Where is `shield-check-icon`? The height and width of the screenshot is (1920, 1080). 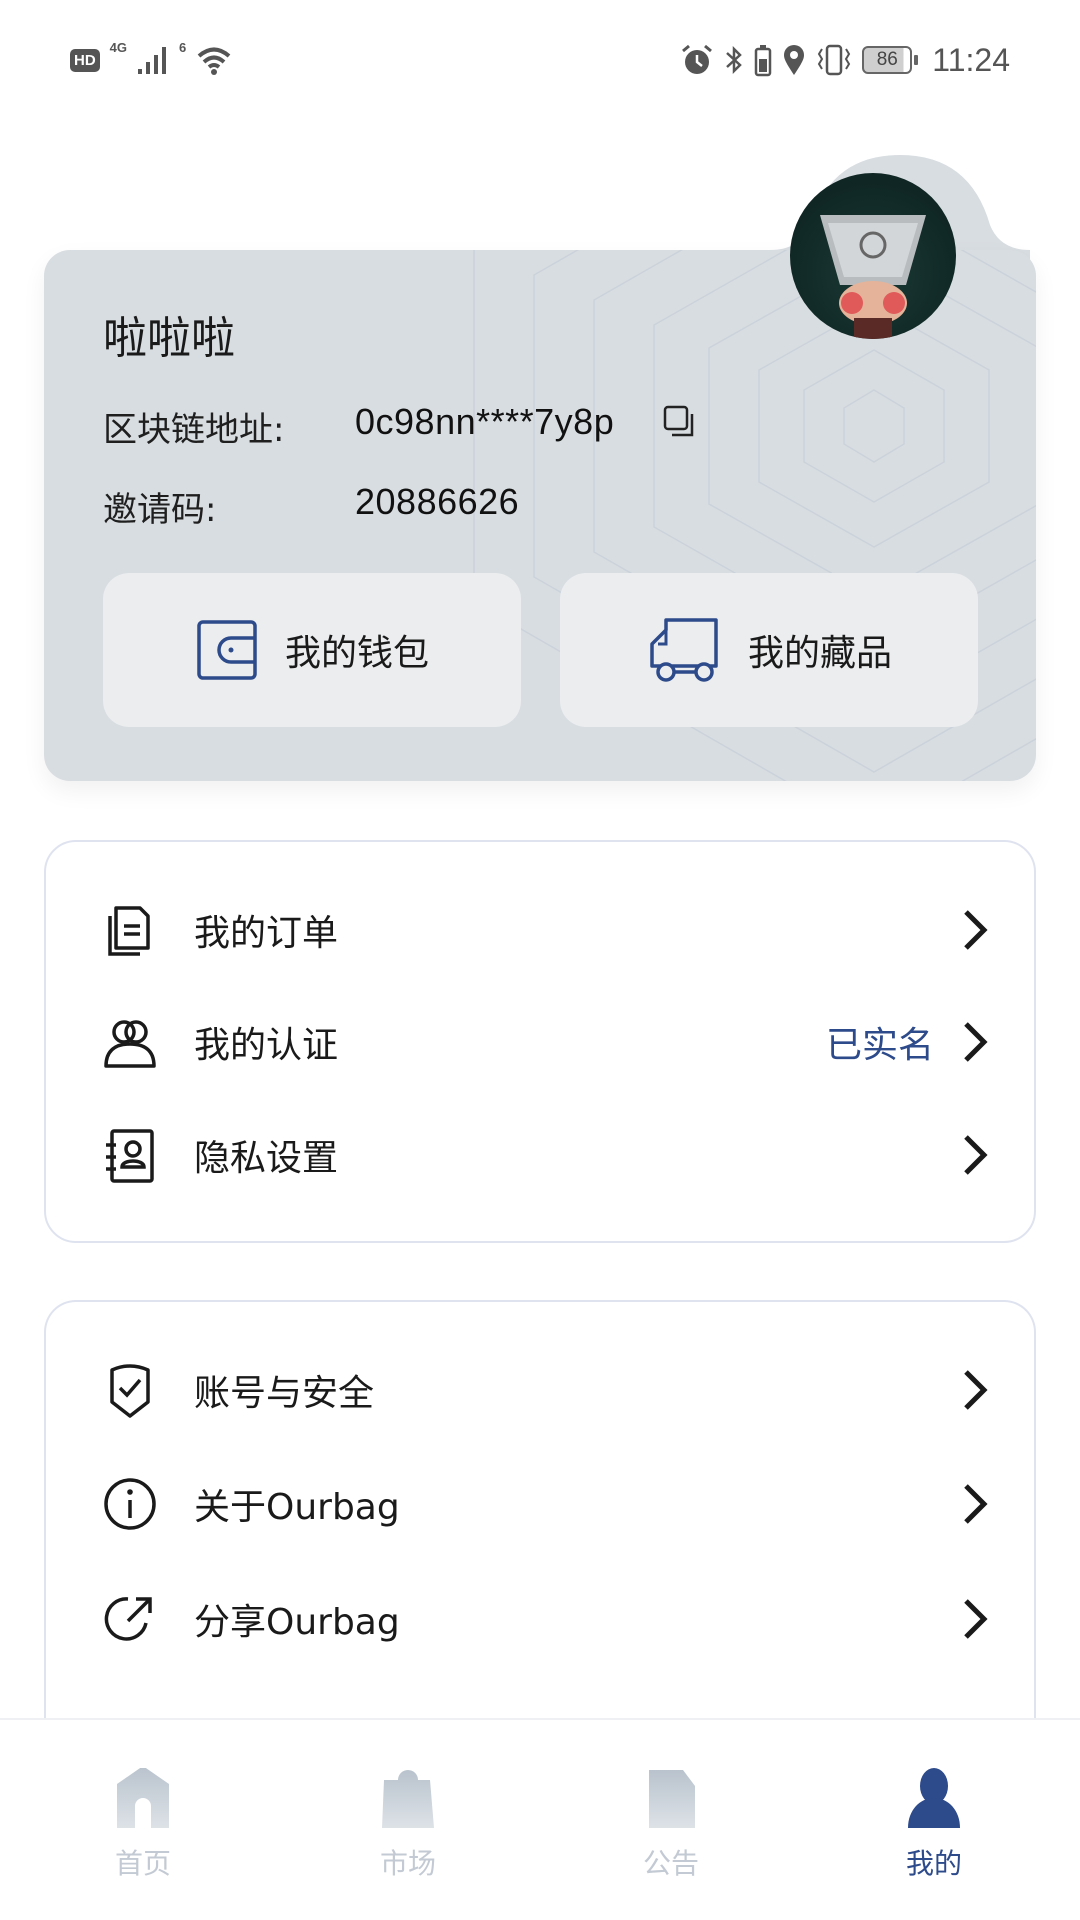 shield-check-icon is located at coordinates (130, 1391).